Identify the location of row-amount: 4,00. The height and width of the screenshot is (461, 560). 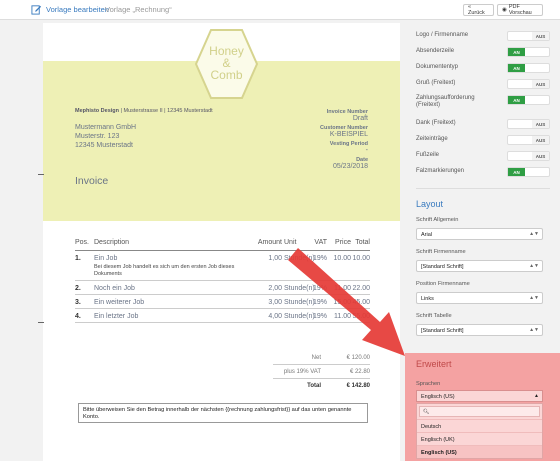
(275, 316).